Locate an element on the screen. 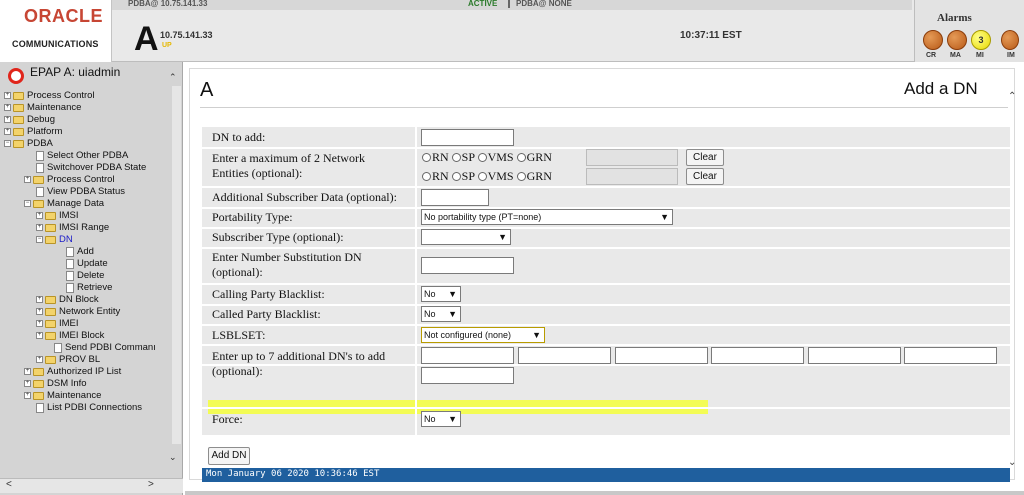 The width and height of the screenshot is (1024, 495). host-ip: 10.75.141.33 is located at coordinates (186, 35).